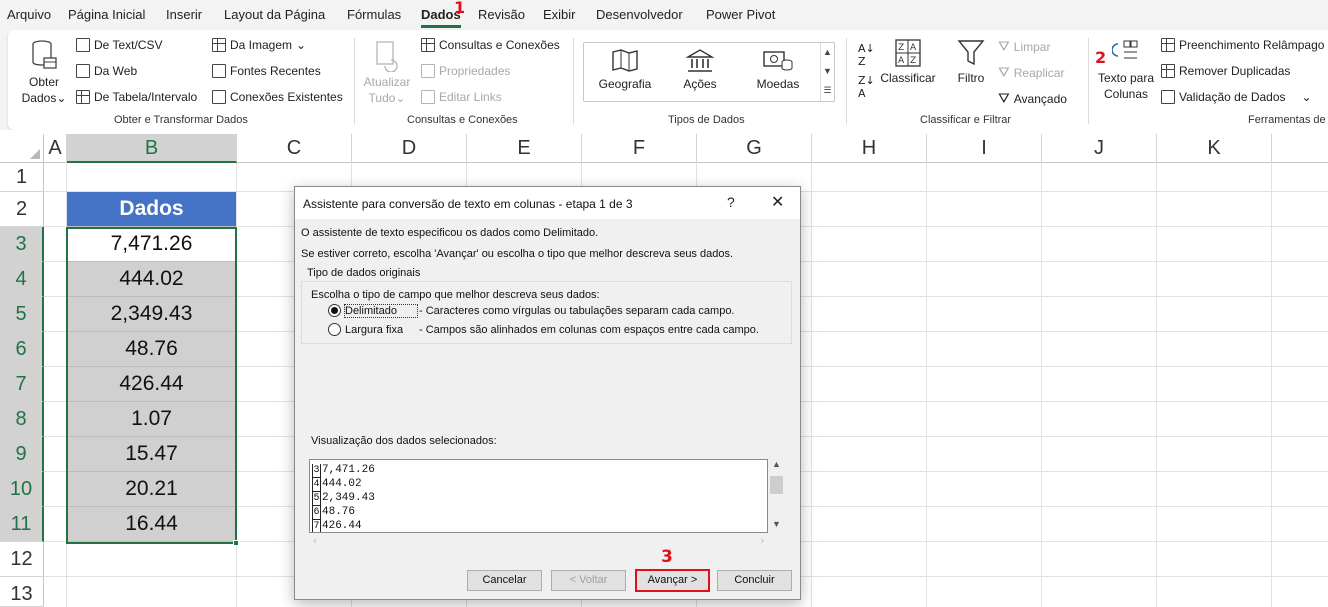  Describe the element at coordinates (754, 148) in the screenshot. I see `column-header-g: G` at that location.